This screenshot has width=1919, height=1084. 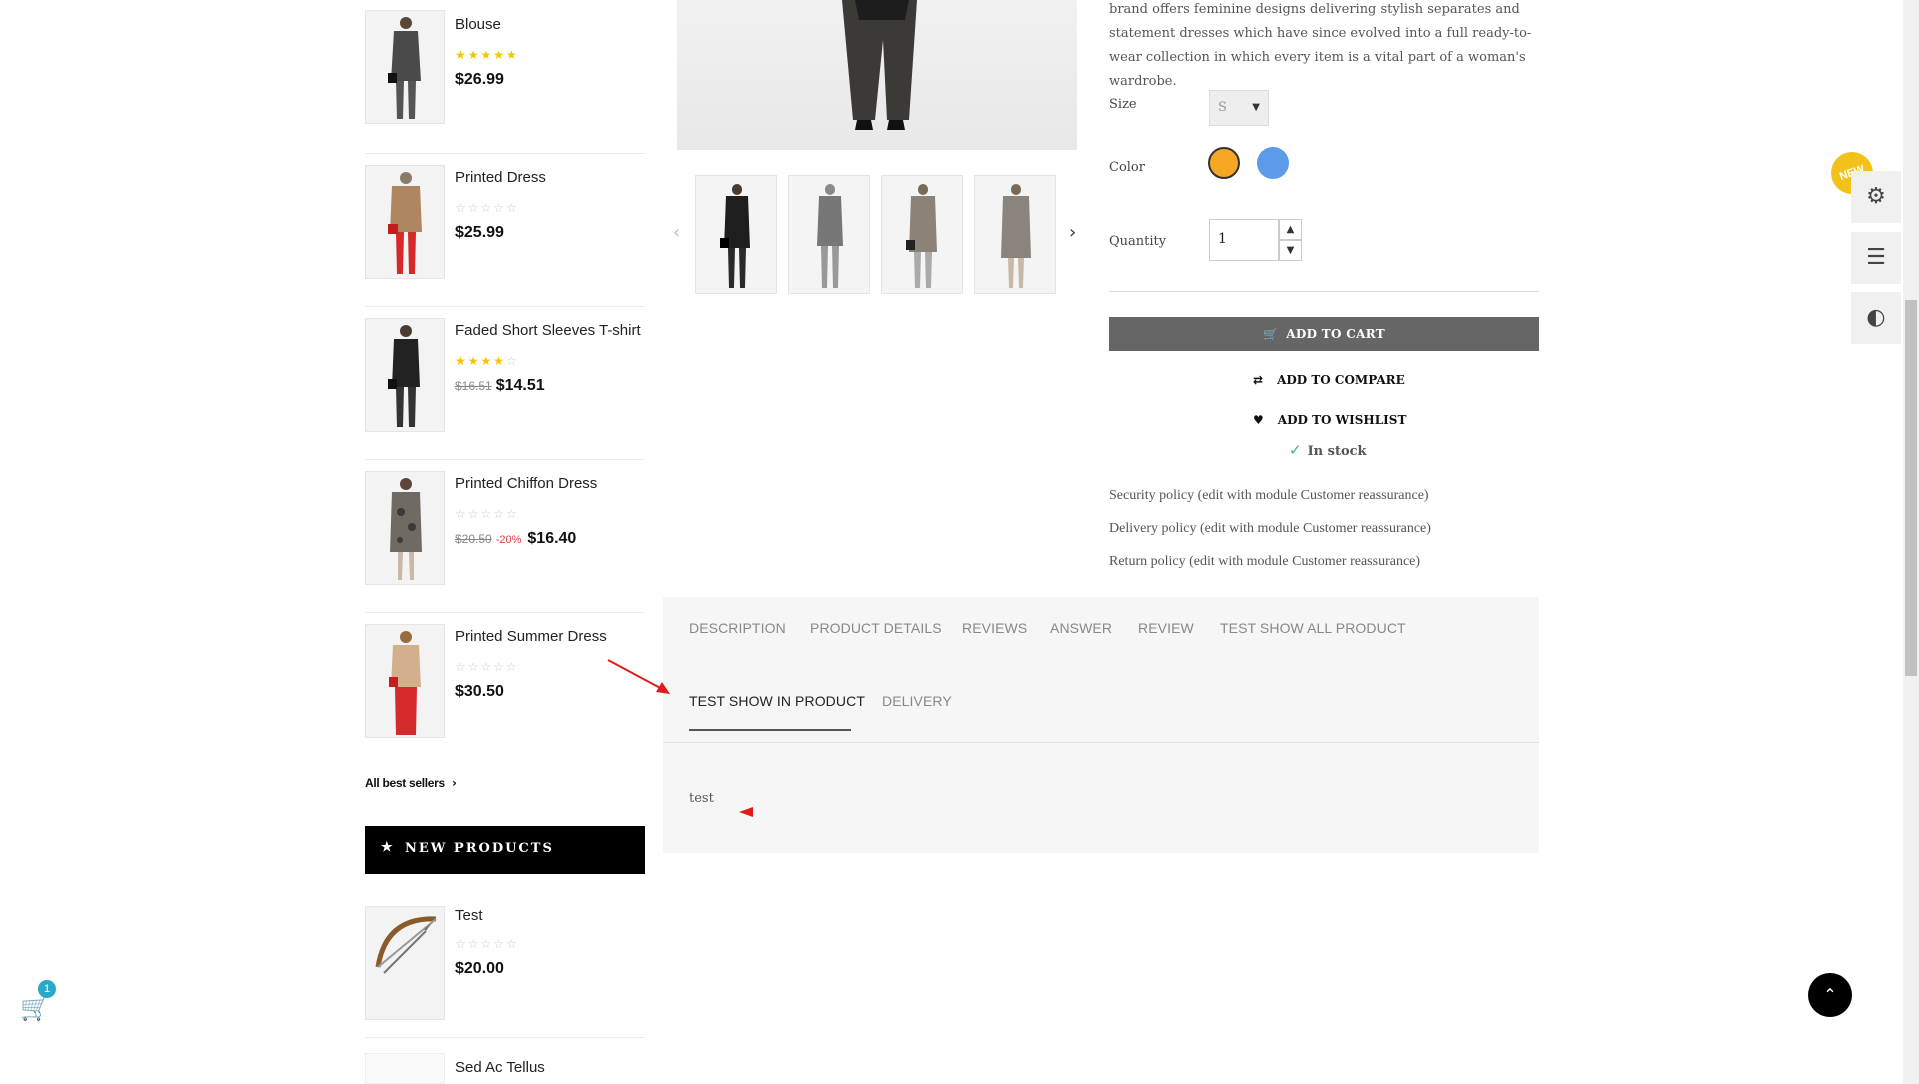 I want to click on list-item: Sed Ac Tellus, so click(x=505, y=1068).